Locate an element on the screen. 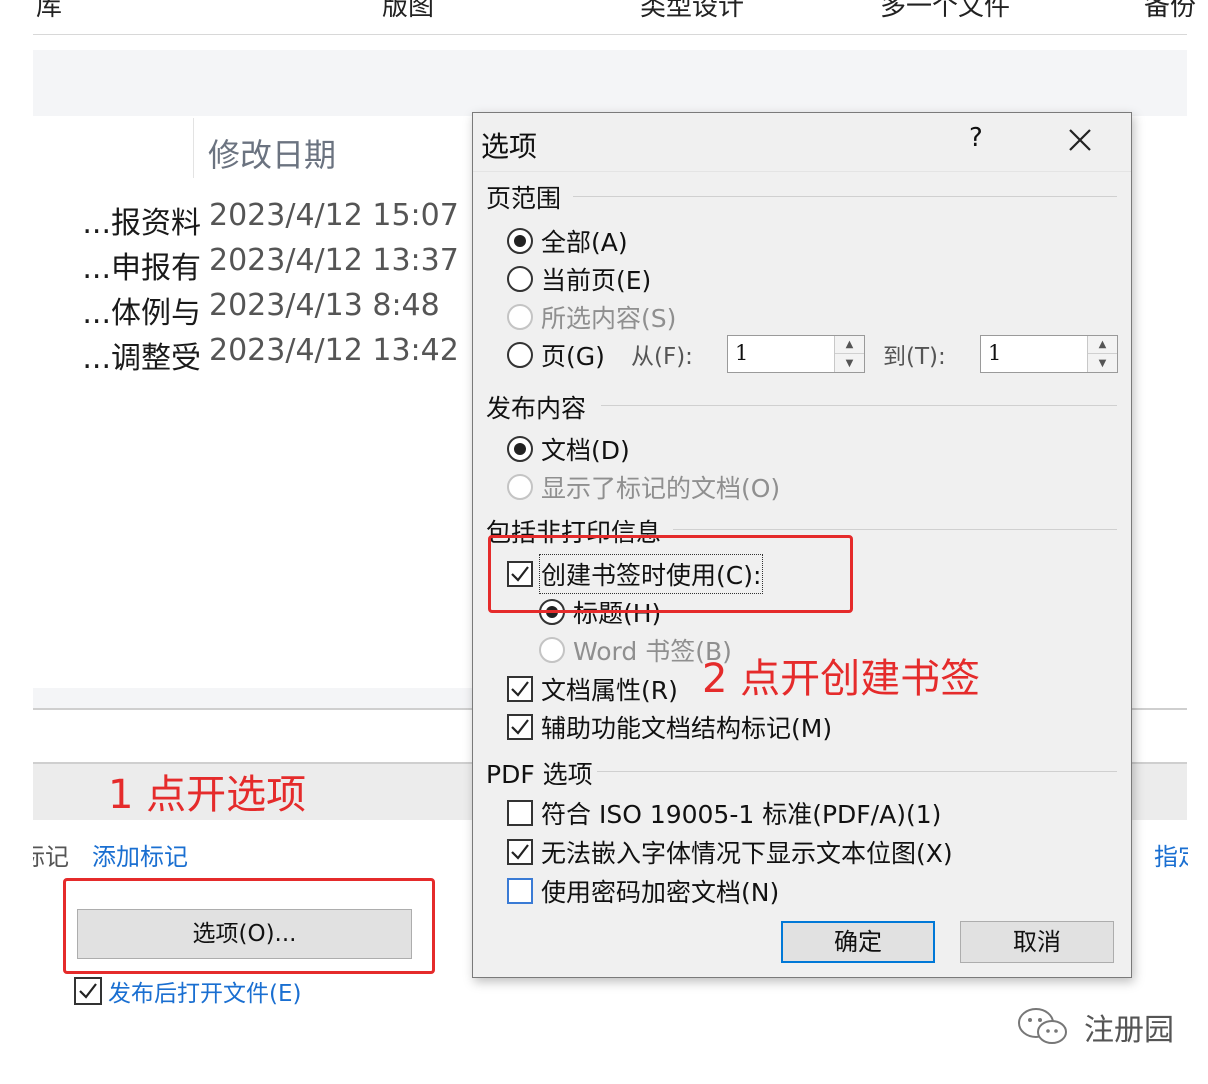  tags-label: 标记: is located at coordinates (51, 857).